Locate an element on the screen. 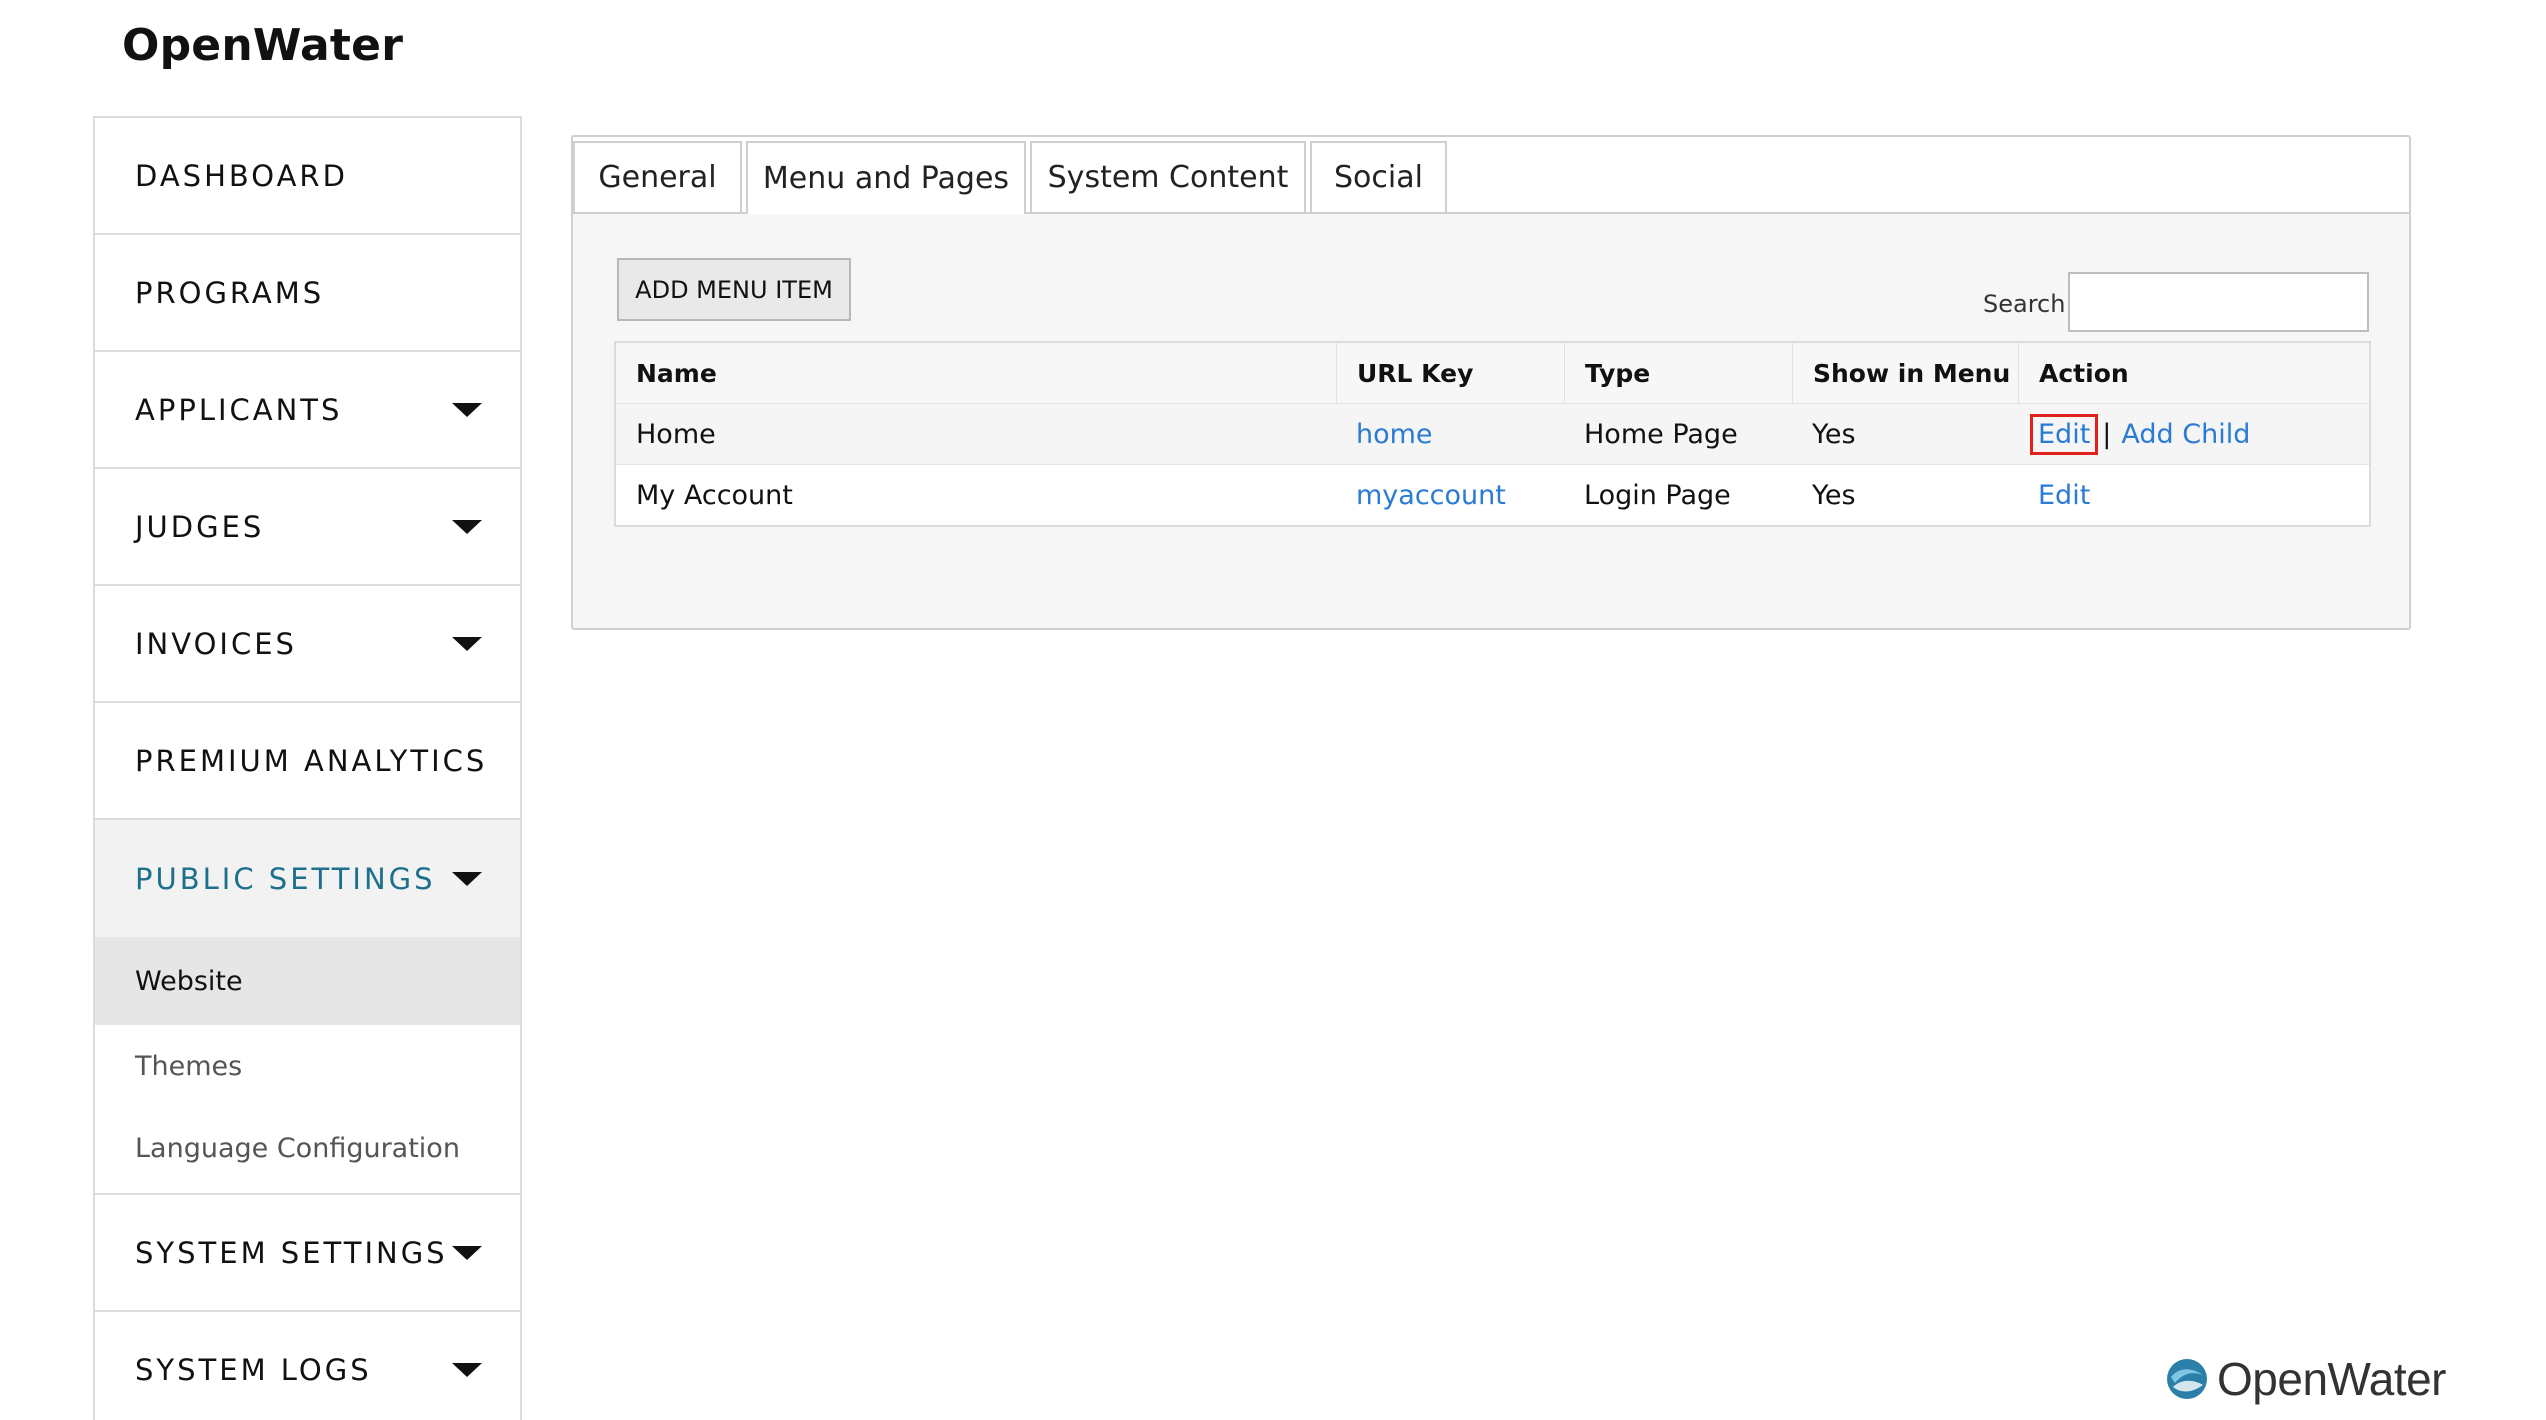  column-header-type: Type is located at coordinates (1678, 373).